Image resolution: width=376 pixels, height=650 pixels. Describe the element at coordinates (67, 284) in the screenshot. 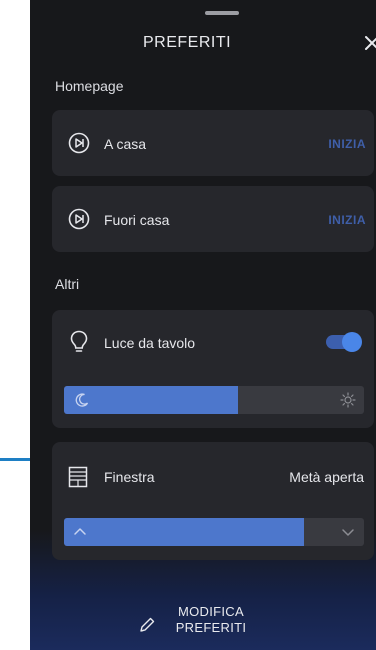

I see `section-label-others: Altri` at that location.